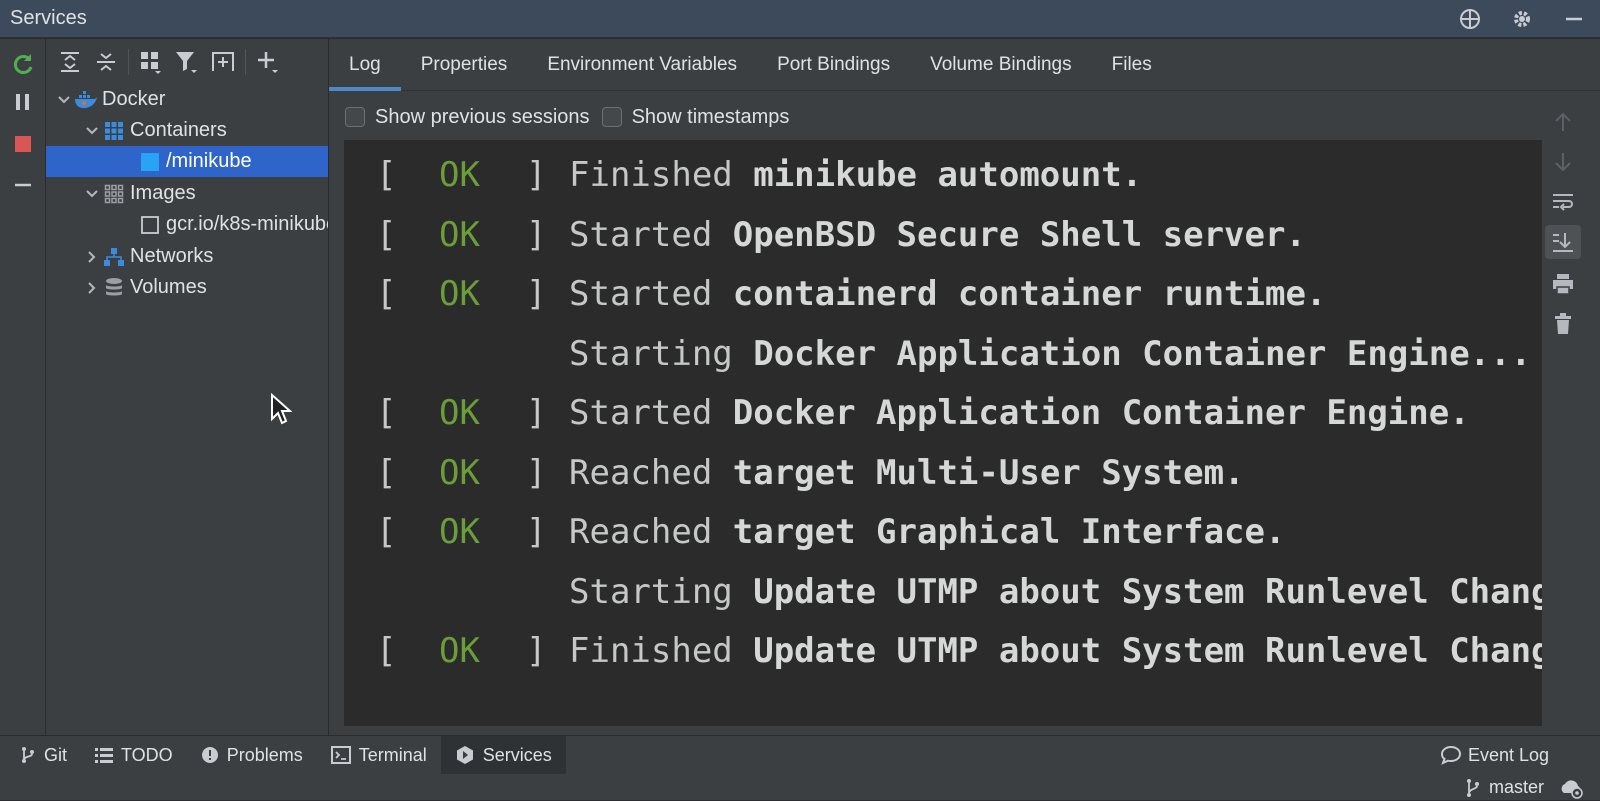  I want to click on tree-node-networks: Networks, so click(187, 256).